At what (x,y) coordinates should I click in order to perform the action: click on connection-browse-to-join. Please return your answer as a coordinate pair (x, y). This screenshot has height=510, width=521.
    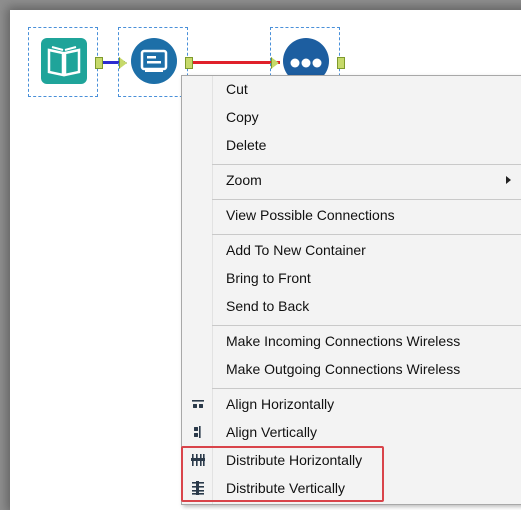
    Looking at the image, I should click on (236, 62).